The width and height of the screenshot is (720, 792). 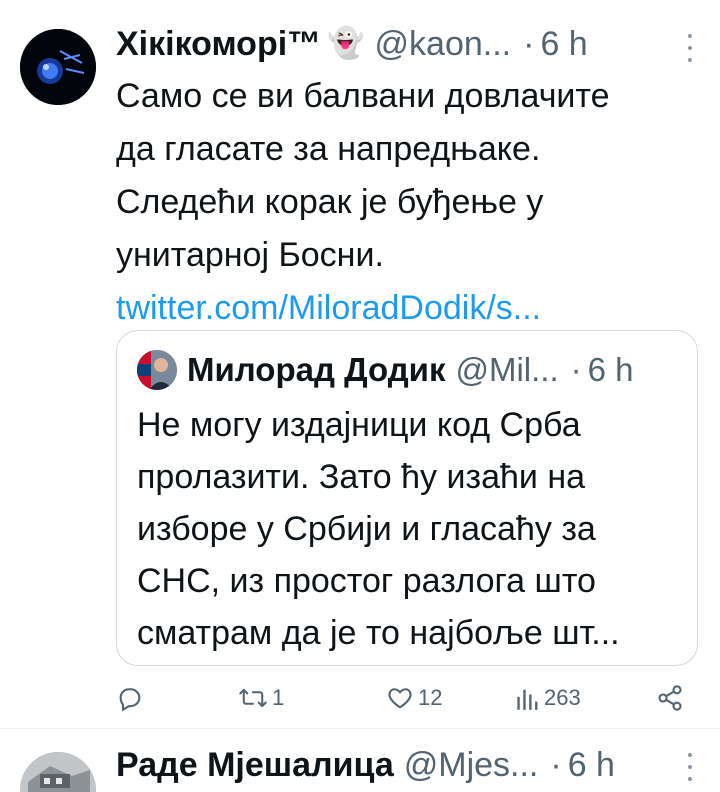 What do you see at coordinates (363, 96) in the screenshot?
I see `tweet-text-line: Само се ви балвани довлачите` at bounding box center [363, 96].